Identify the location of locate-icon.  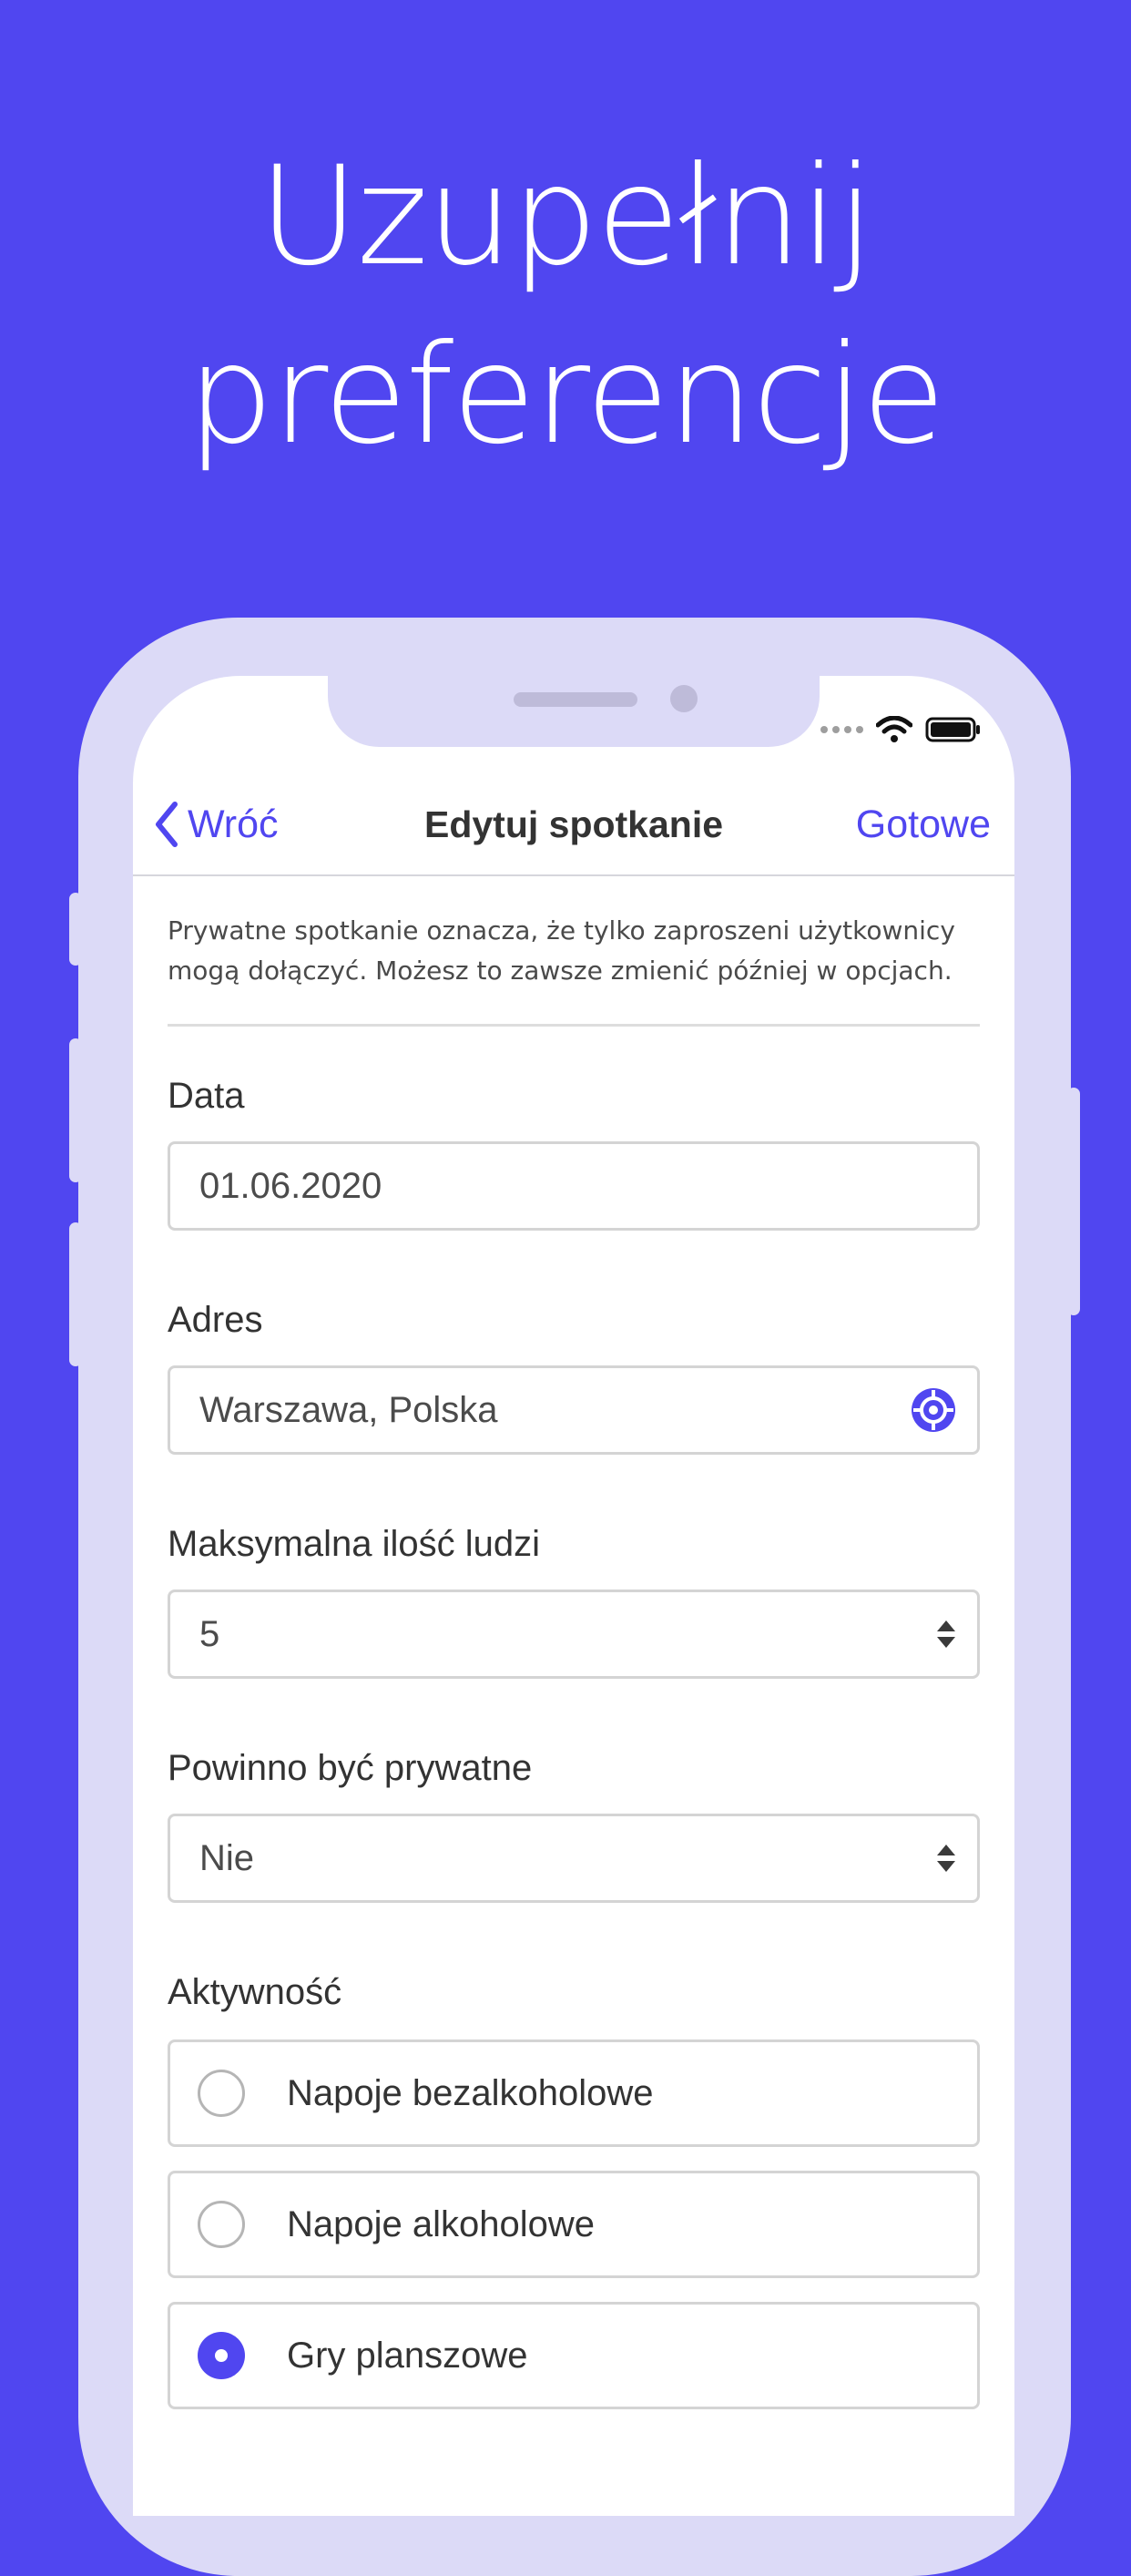
(934, 1410).